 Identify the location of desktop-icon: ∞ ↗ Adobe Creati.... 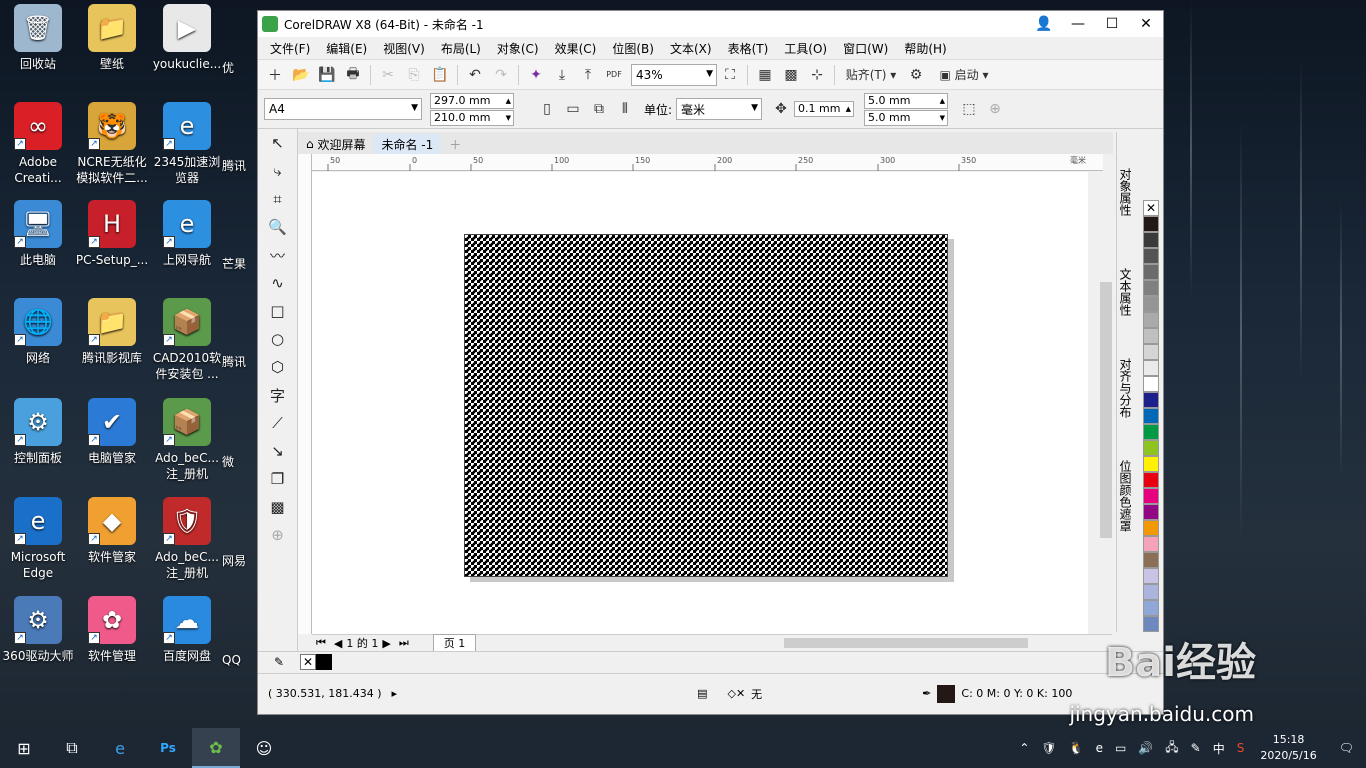
(38, 144).